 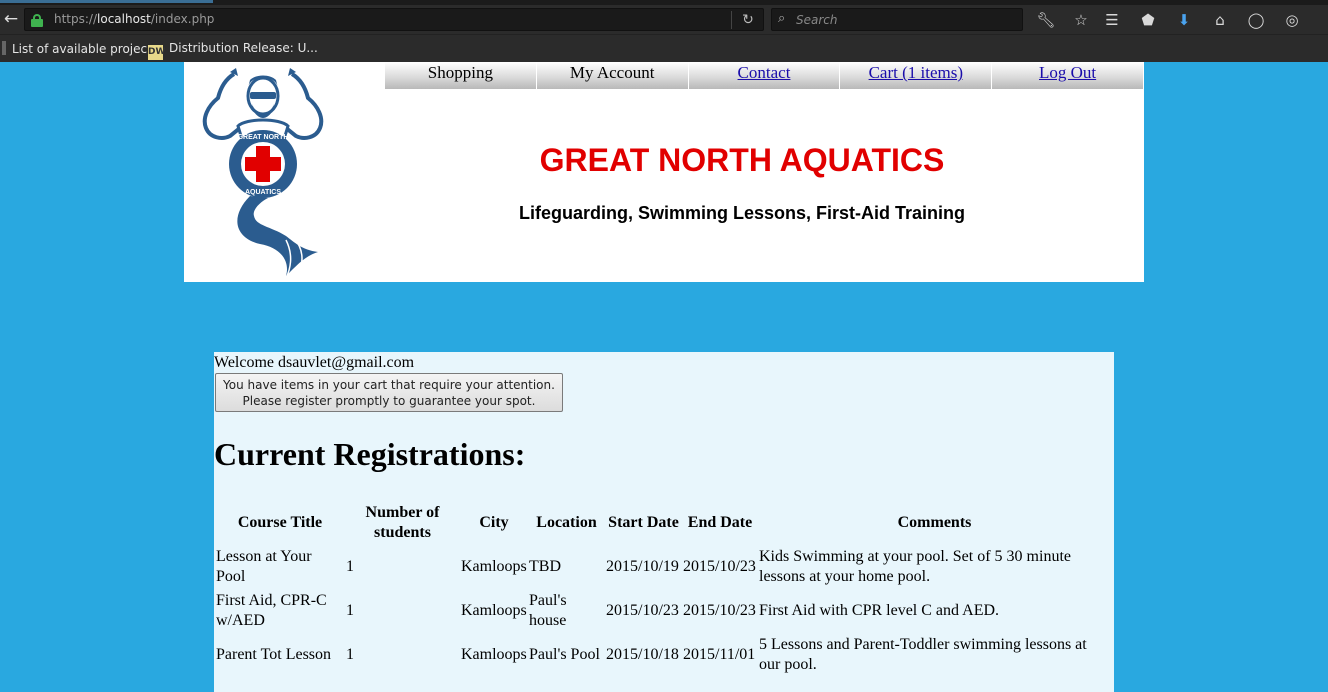 I want to click on cell-start-date: 2015/10/19, so click(x=642, y=566).